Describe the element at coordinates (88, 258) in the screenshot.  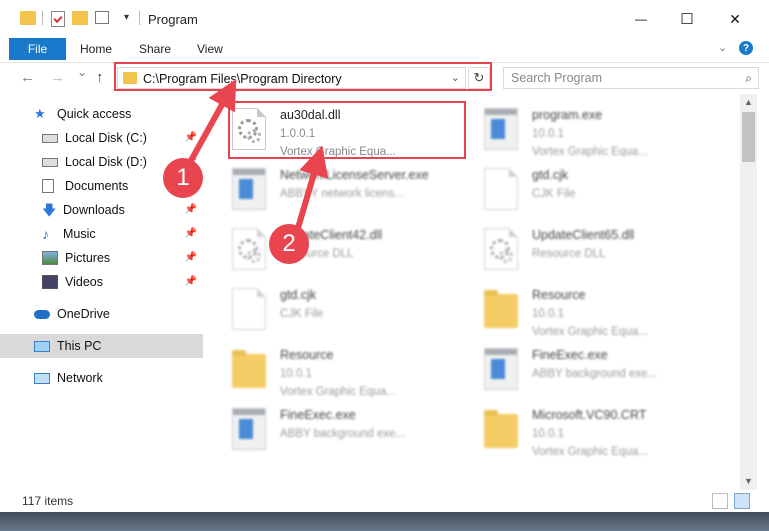
I see `sidebar-item-label: Pictures` at that location.